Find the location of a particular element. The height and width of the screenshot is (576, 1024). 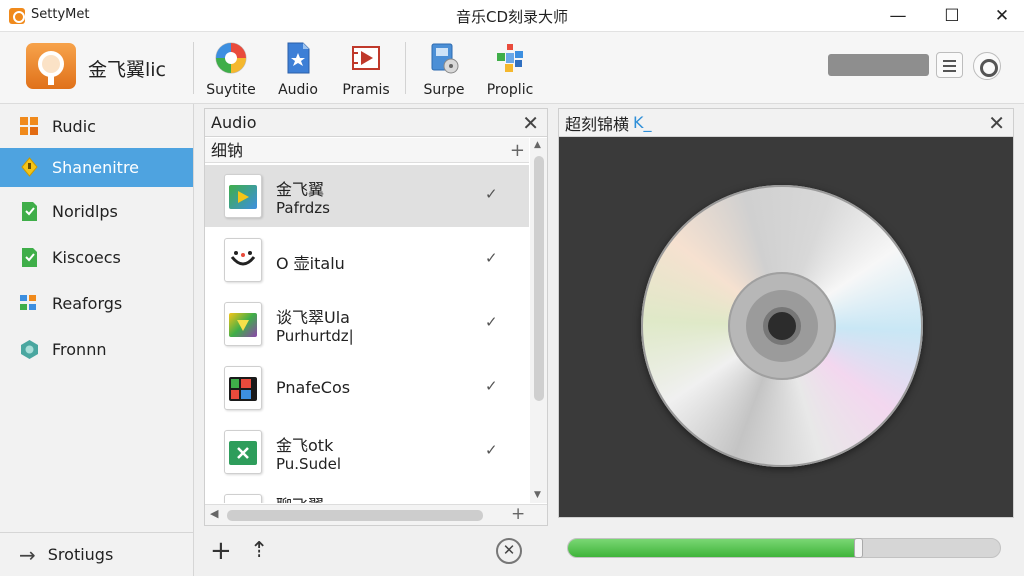

disc-hole is located at coordinates (782, 326).